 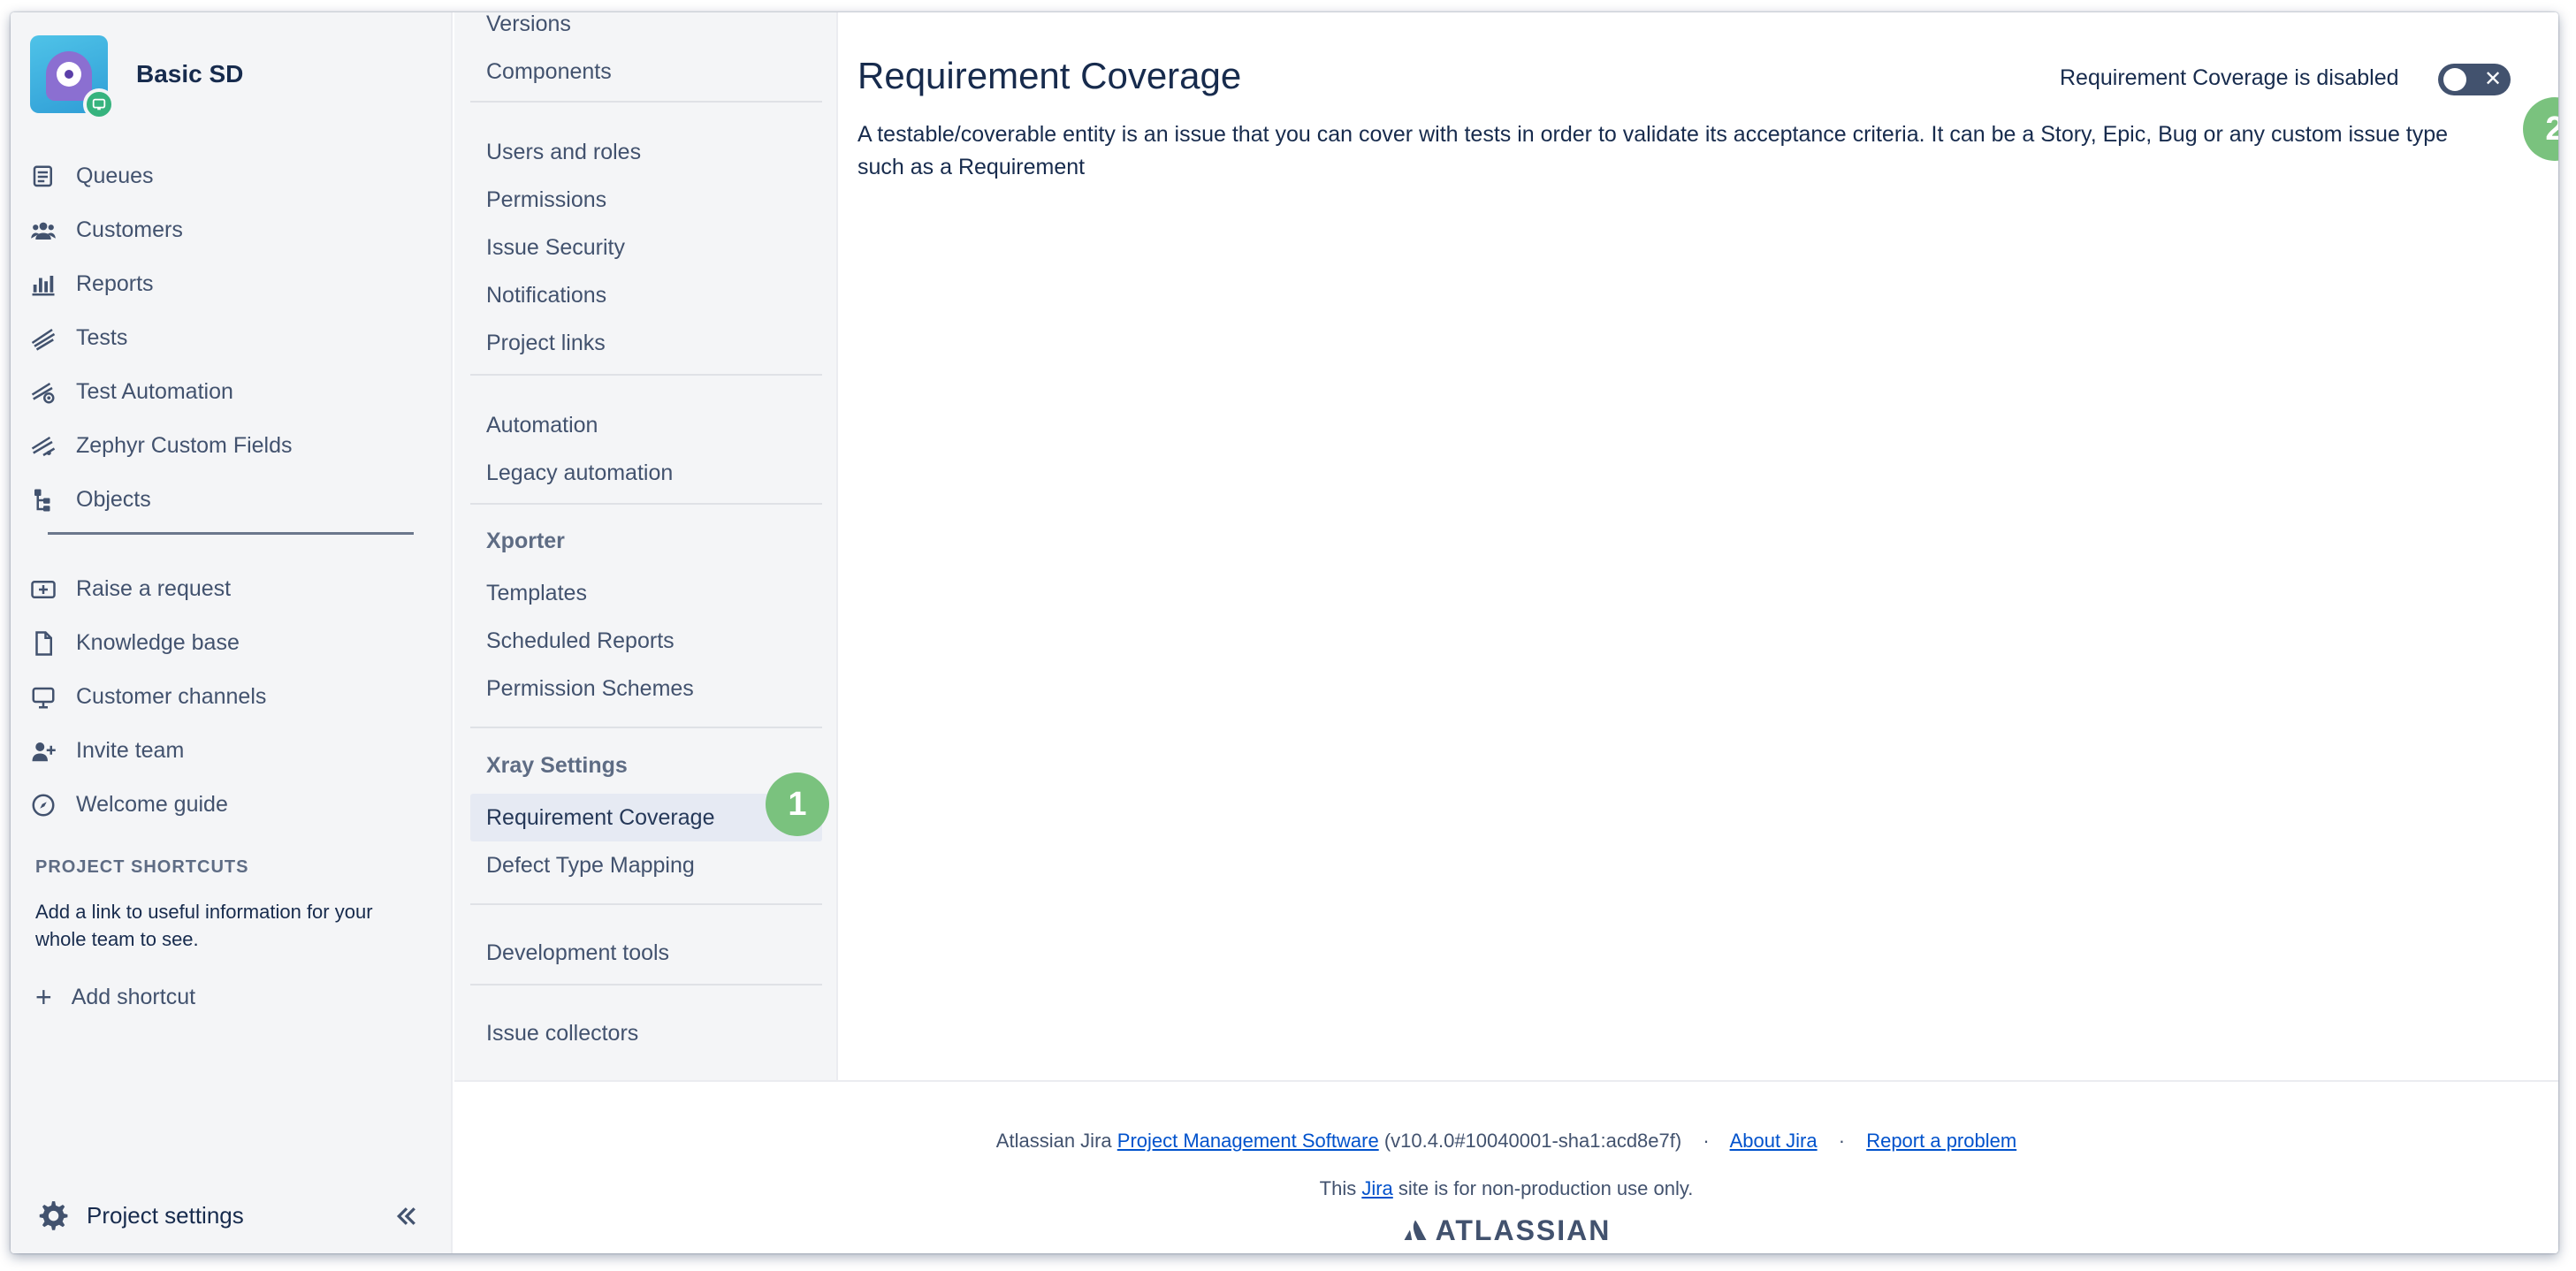 What do you see at coordinates (1338, 1188) in the screenshot?
I see `np-prefix: This` at bounding box center [1338, 1188].